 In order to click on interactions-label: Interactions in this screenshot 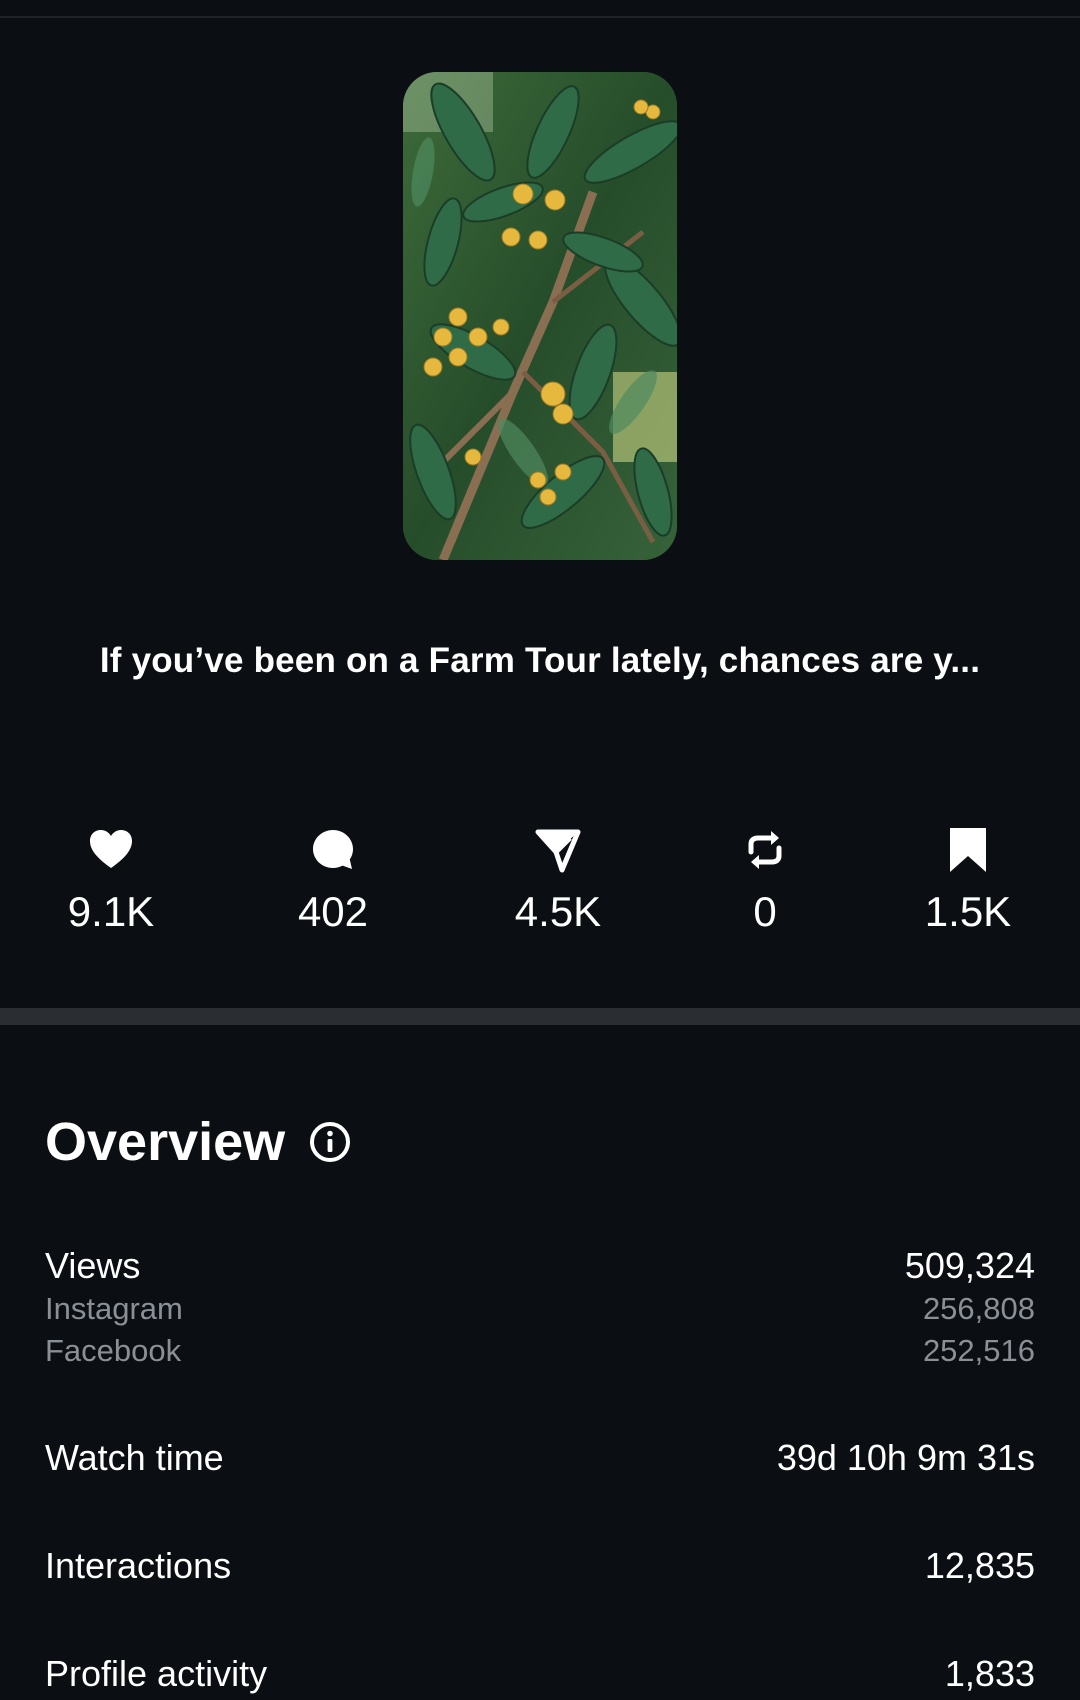, I will do `click(138, 1565)`.